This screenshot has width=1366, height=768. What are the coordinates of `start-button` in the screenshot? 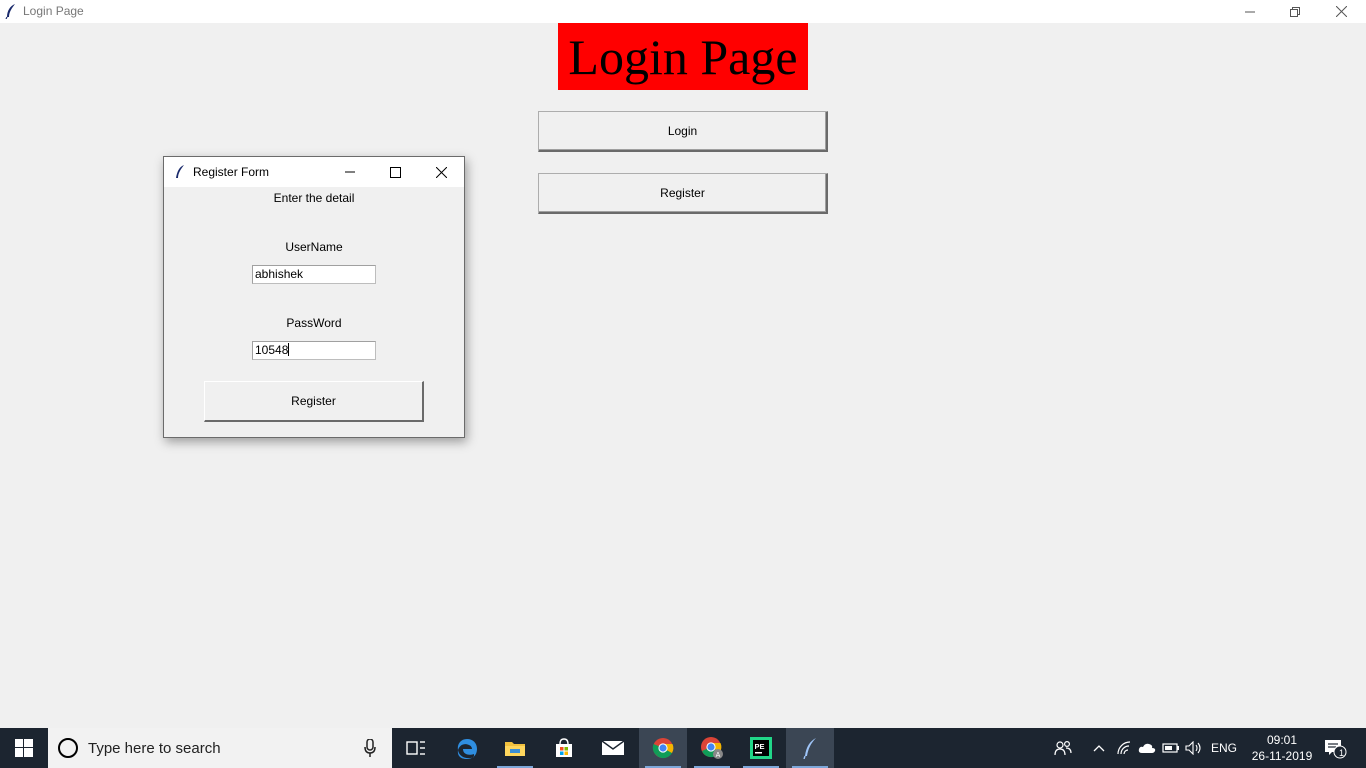 It's located at (24, 748).